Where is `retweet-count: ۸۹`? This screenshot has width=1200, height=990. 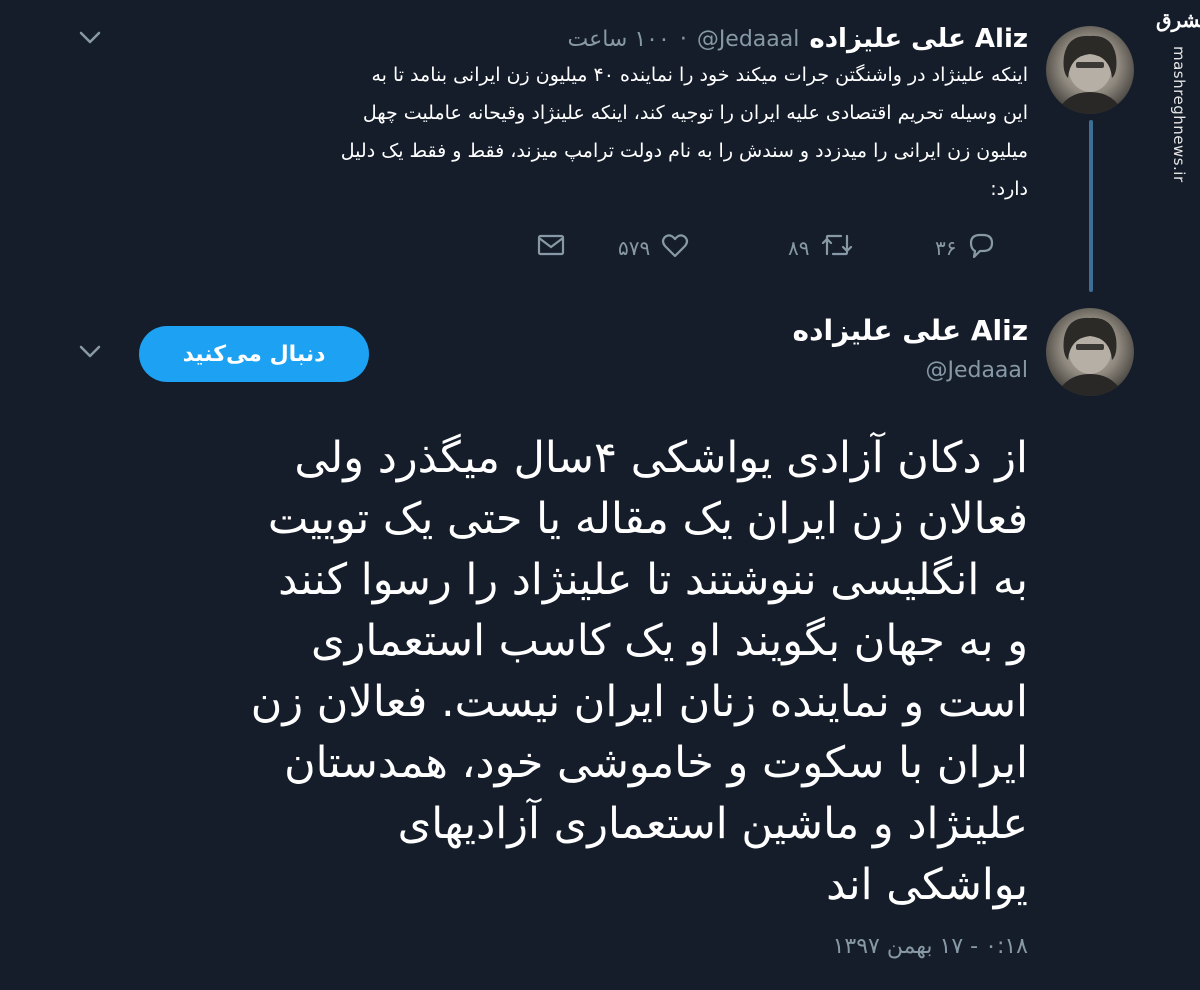 retweet-count: ۸۹ is located at coordinates (799, 247).